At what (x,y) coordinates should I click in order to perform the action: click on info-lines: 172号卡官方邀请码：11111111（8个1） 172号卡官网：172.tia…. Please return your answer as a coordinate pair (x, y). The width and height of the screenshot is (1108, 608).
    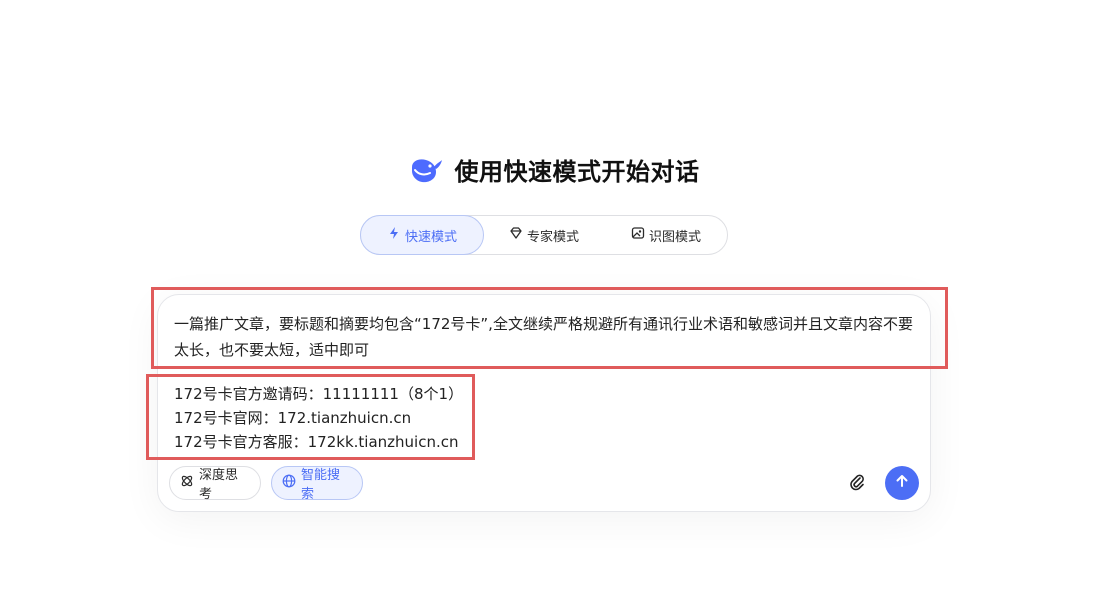
    Looking at the image, I should click on (318, 418).